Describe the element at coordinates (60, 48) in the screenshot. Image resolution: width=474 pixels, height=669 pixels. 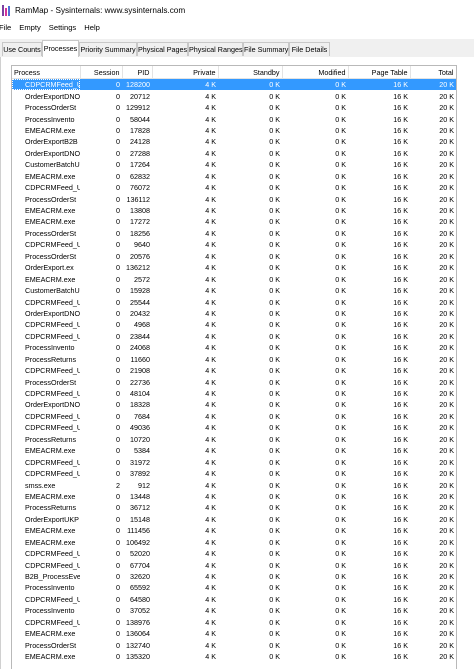
I see `tab-processes: Processes` at that location.